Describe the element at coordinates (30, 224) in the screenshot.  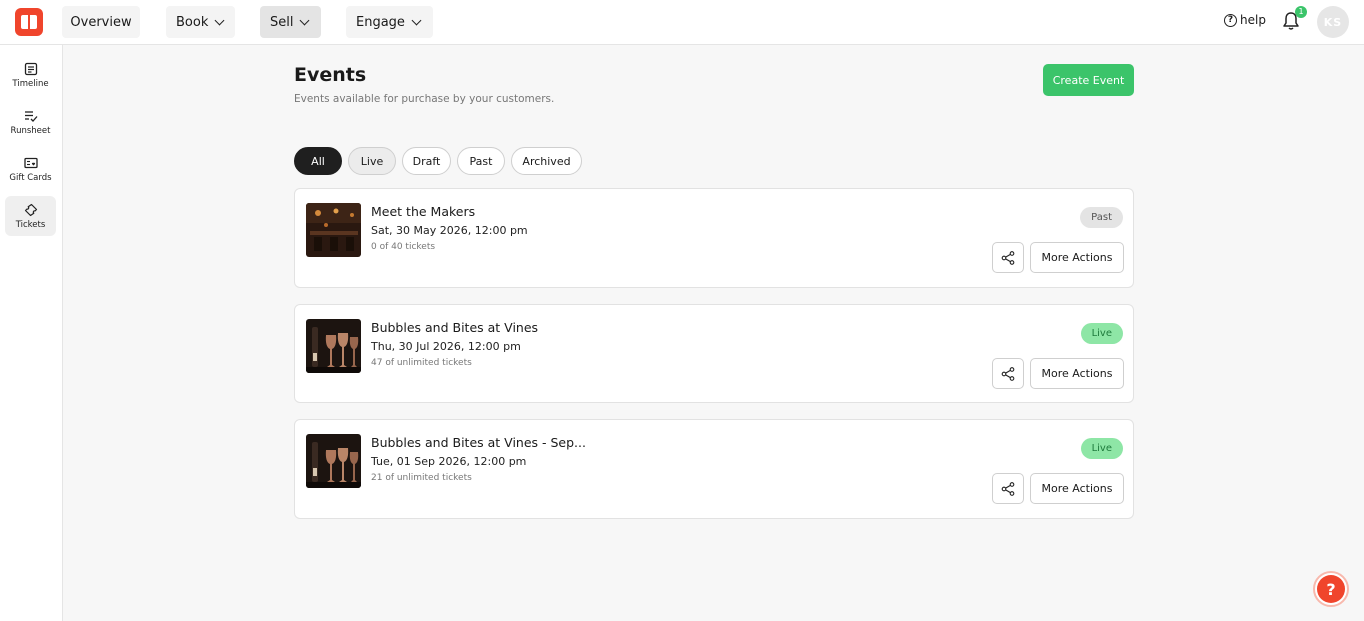
I see `sidebar-item-label: Tickets` at that location.